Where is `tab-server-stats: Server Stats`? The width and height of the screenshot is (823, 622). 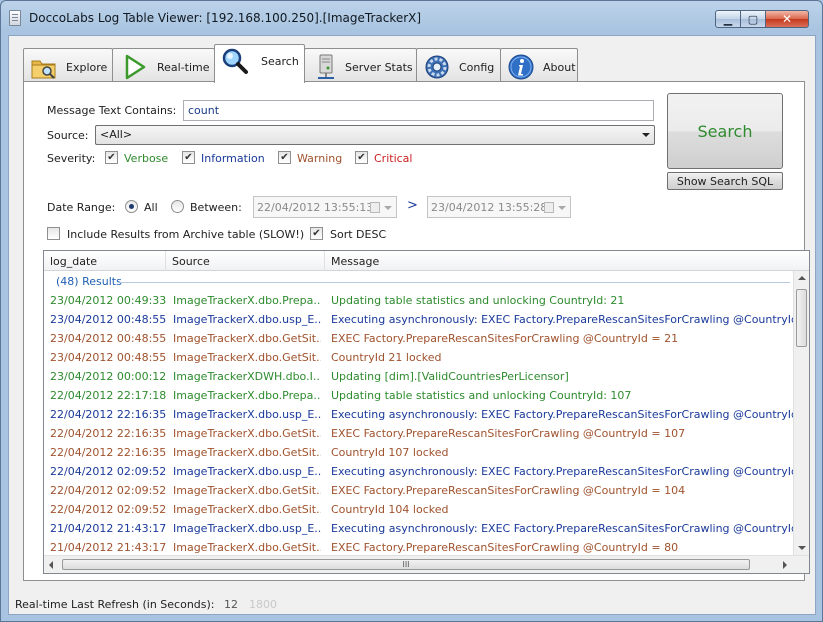
tab-server-stats: Server Stats is located at coordinates (360, 65).